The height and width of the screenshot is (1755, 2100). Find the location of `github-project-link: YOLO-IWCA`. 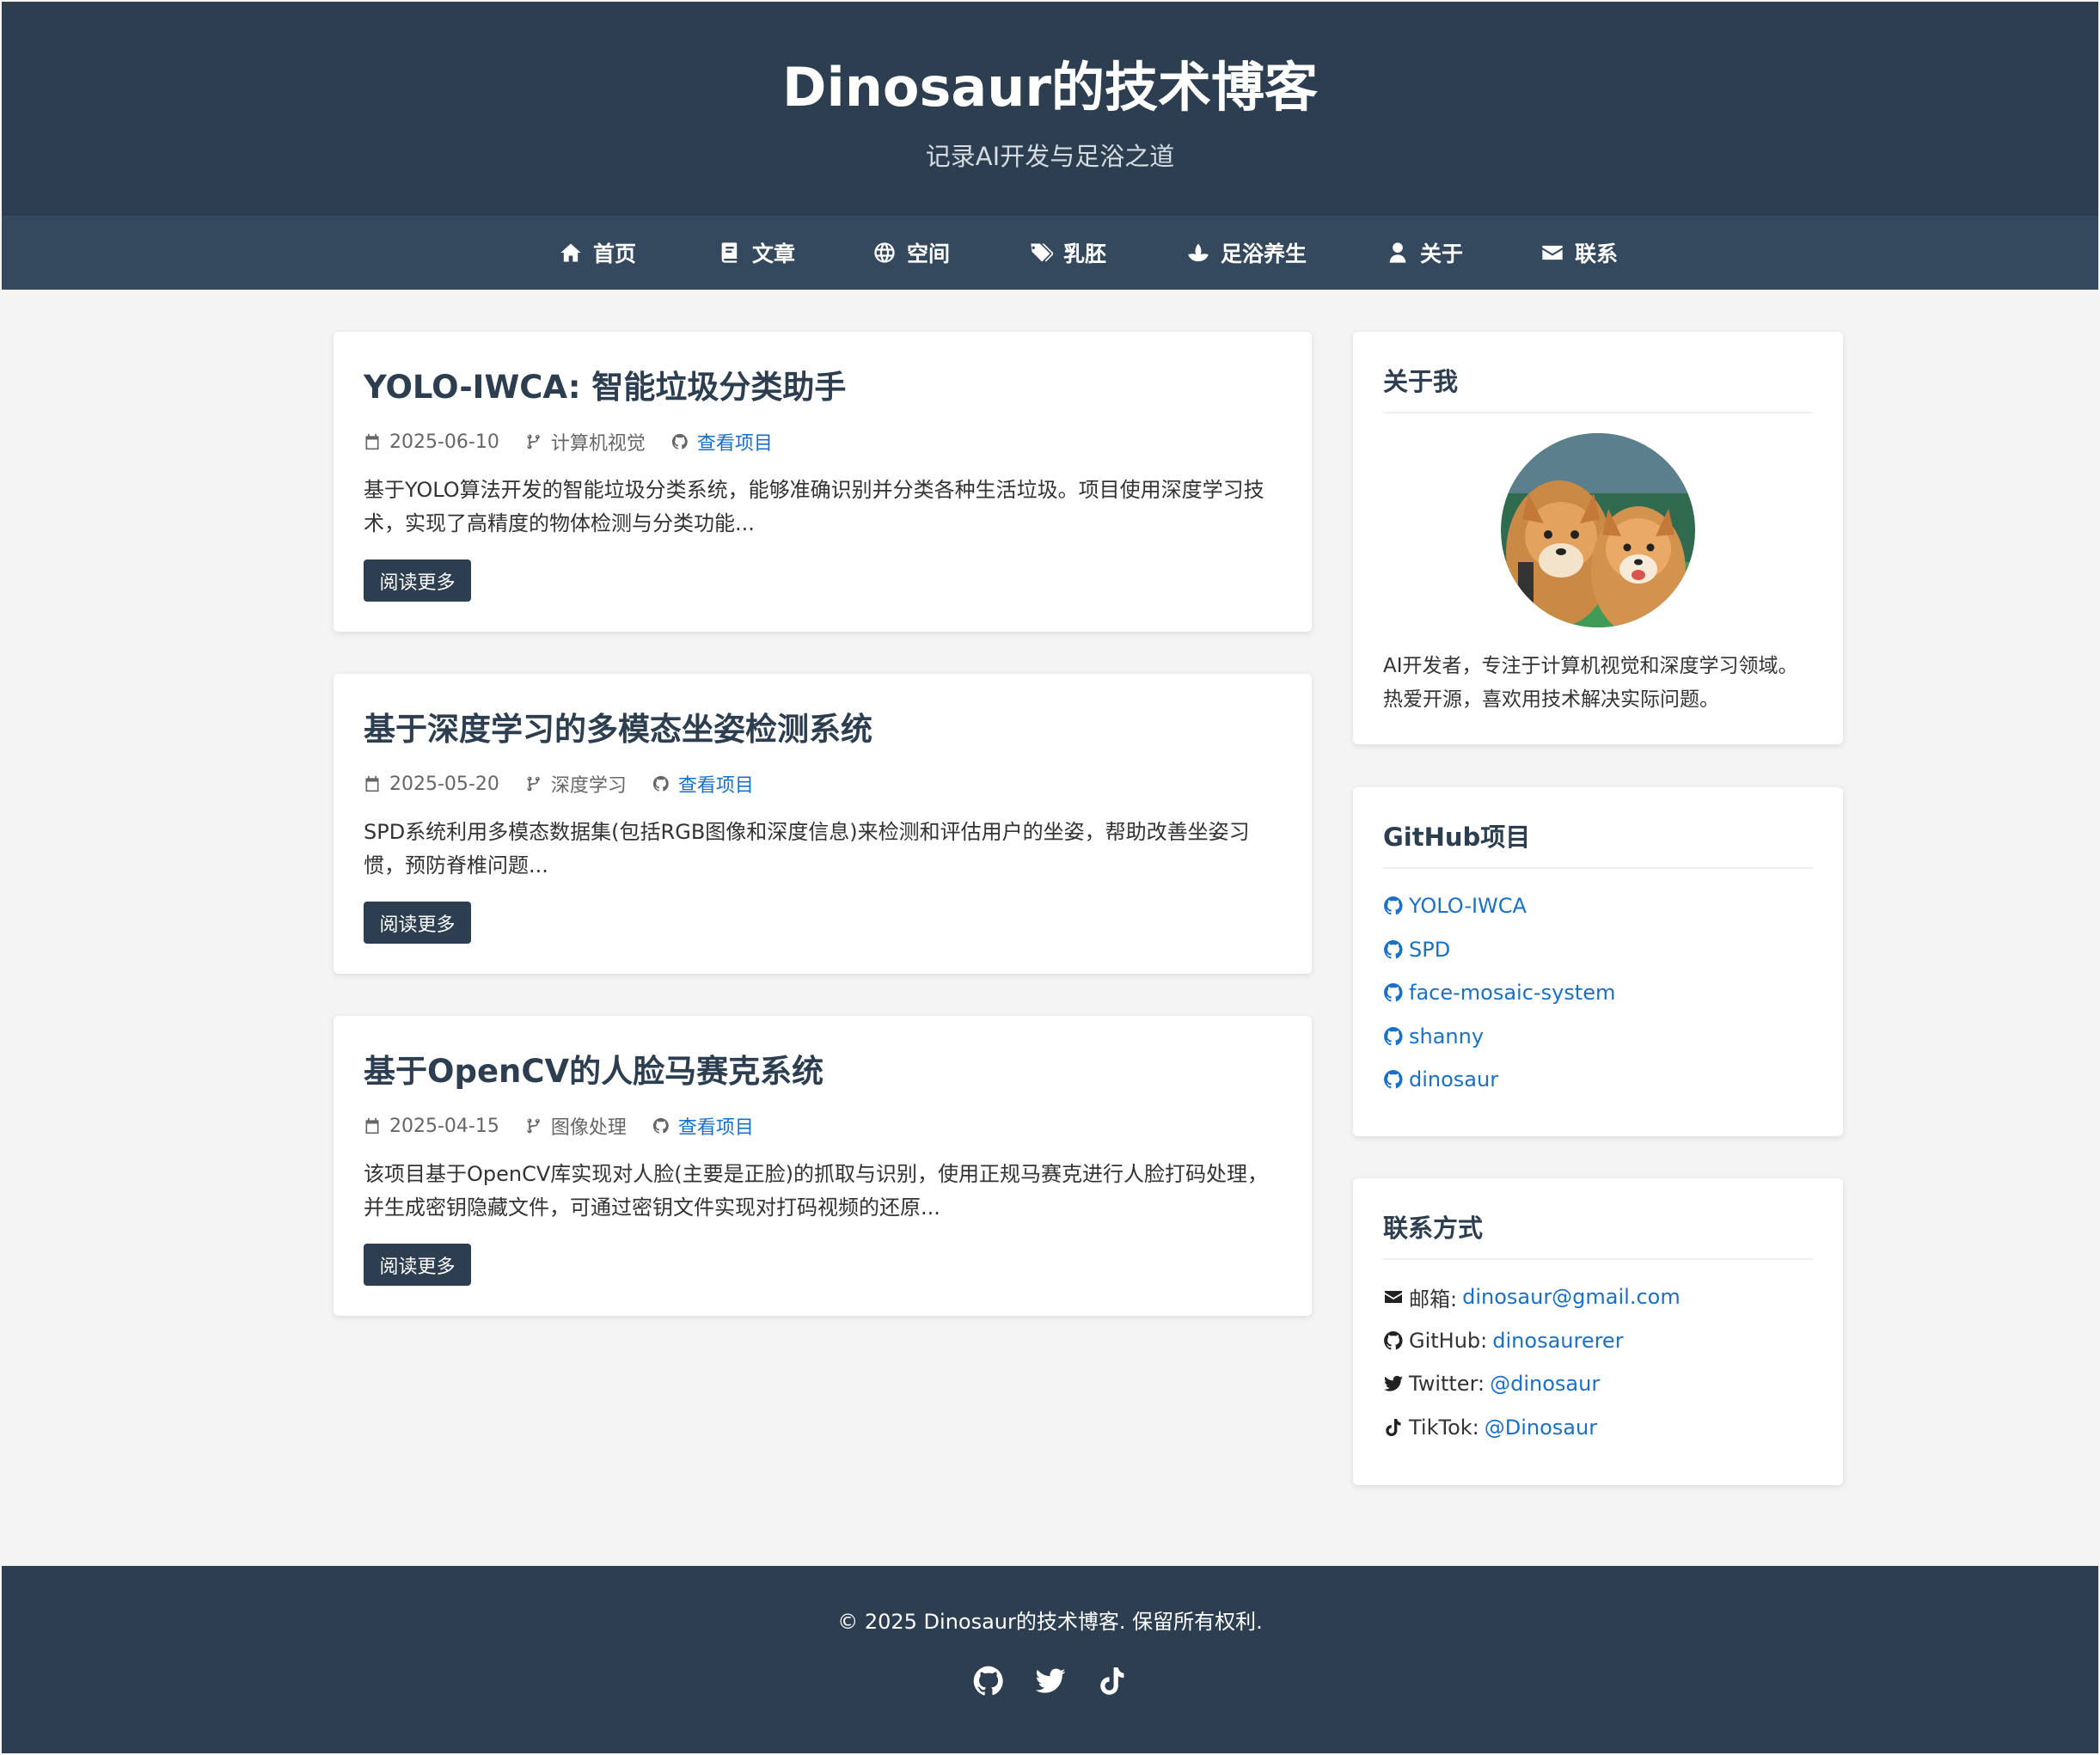

github-project-link: YOLO-IWCA is located at coordinates (1455, 905).